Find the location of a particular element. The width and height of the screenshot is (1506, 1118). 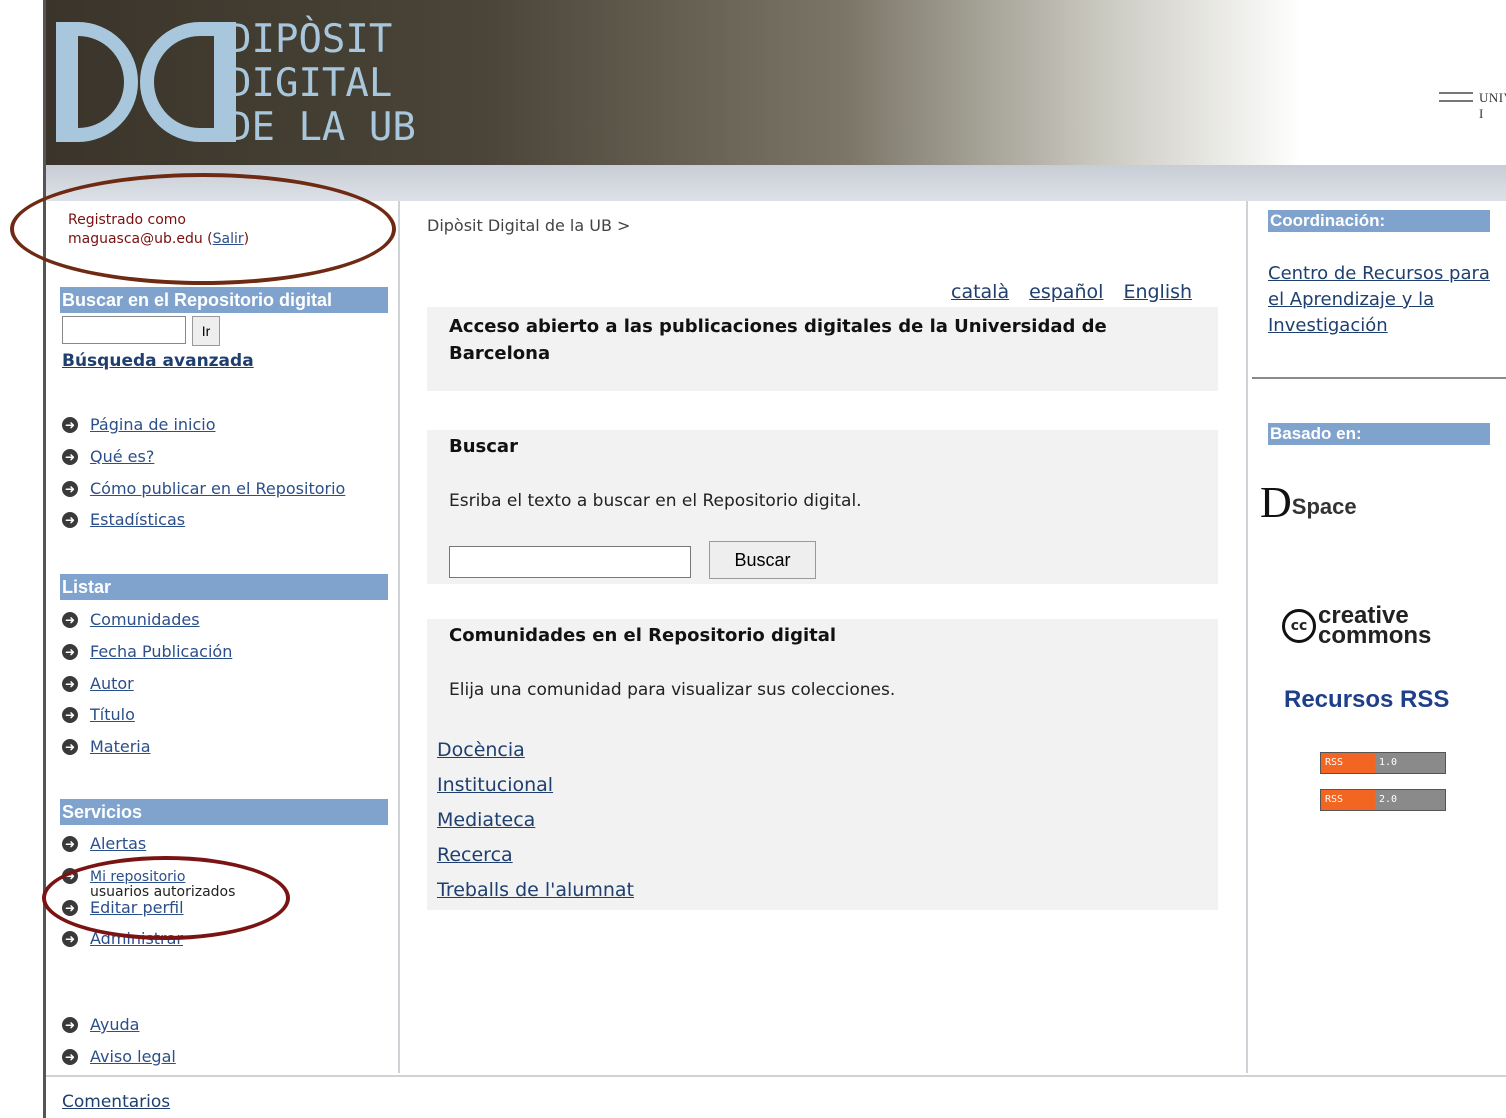

creative-commons-logo: cc creative commons is located at coordinates (1357, 626).